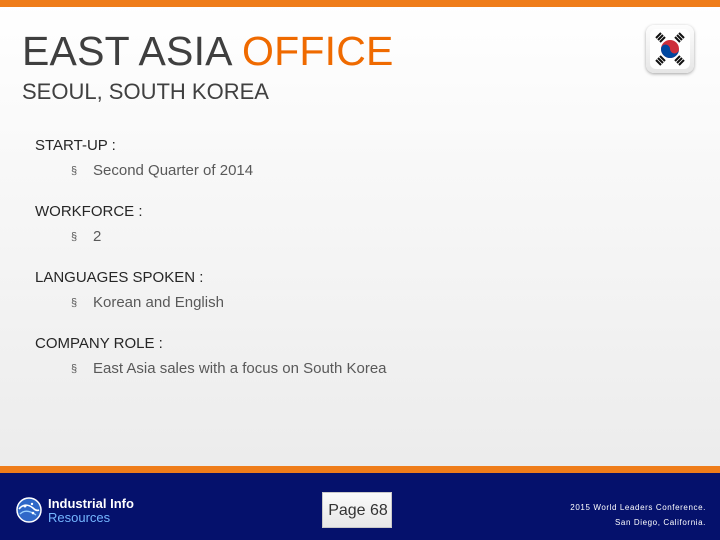 The height and width of the screenshot is (540, 720). What do you see at coordinates (660, 522) in the screenshot?
I see `event-line-2: San Diego, California.` at bounding box center [660, 522].